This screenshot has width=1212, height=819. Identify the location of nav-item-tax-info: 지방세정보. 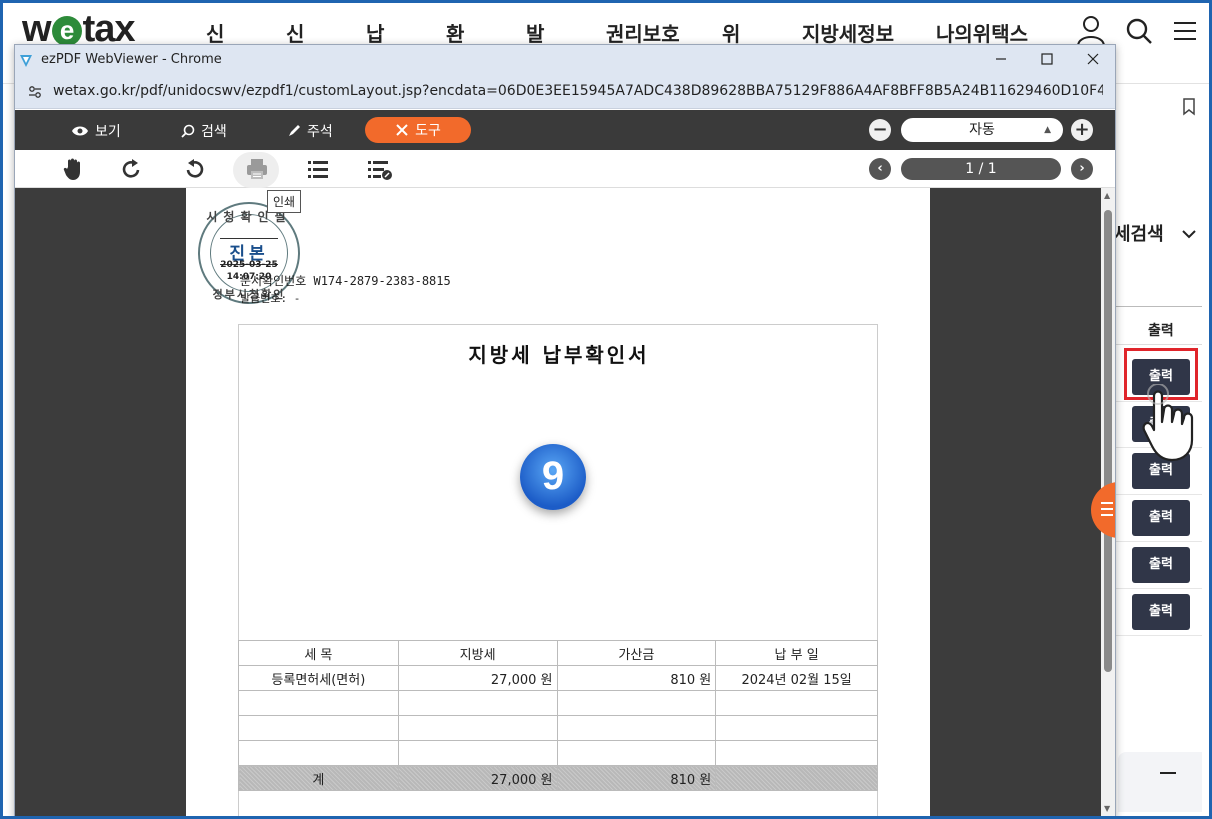
(848, 32).